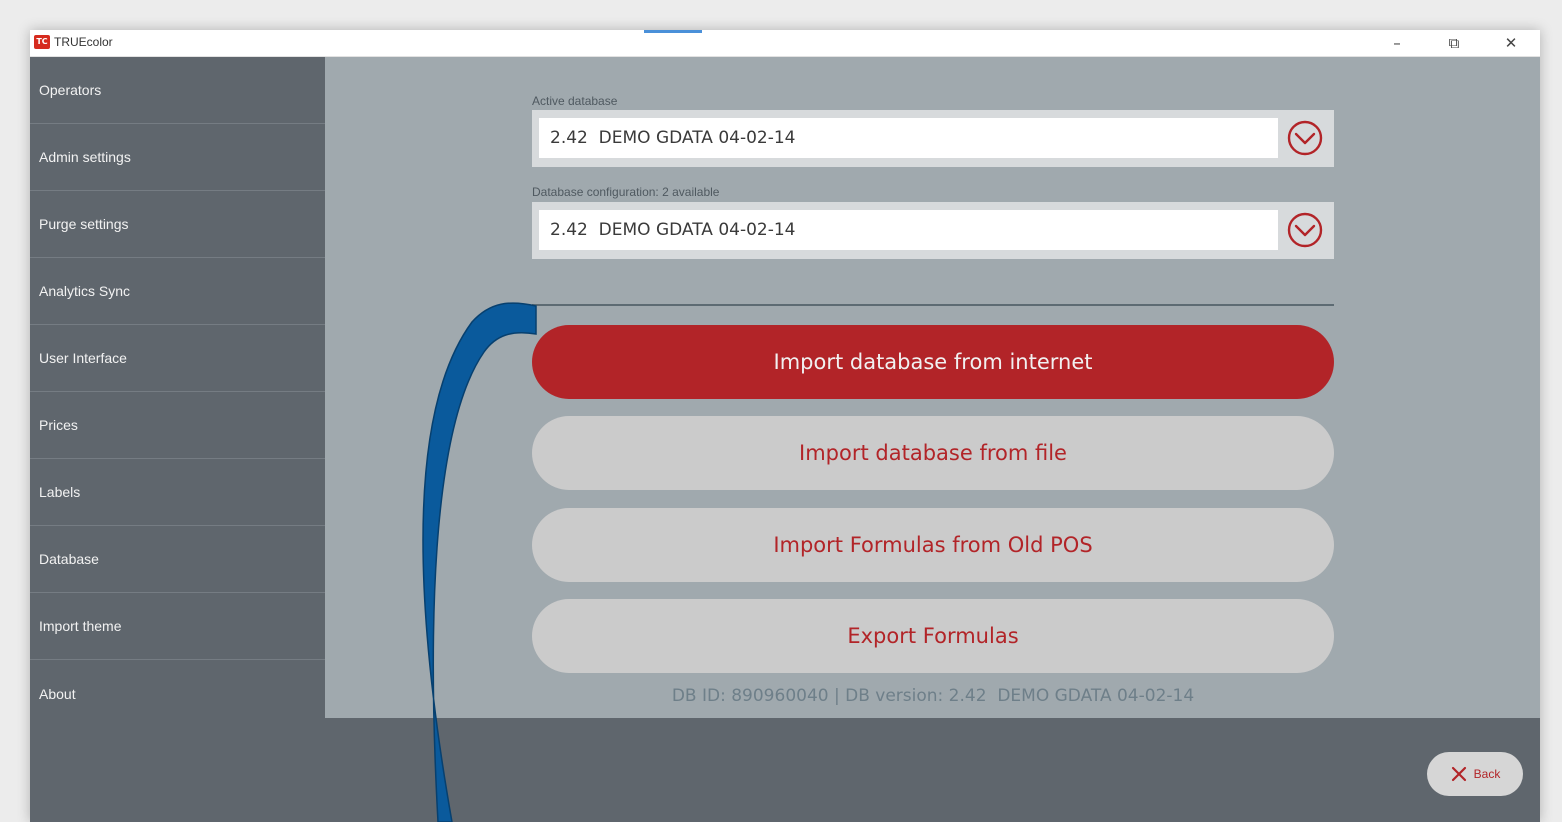 Image resolution: width=1562 pixels, height=822 pixels. I want to click on sidebar-item-label: Database, so click(69, 559).